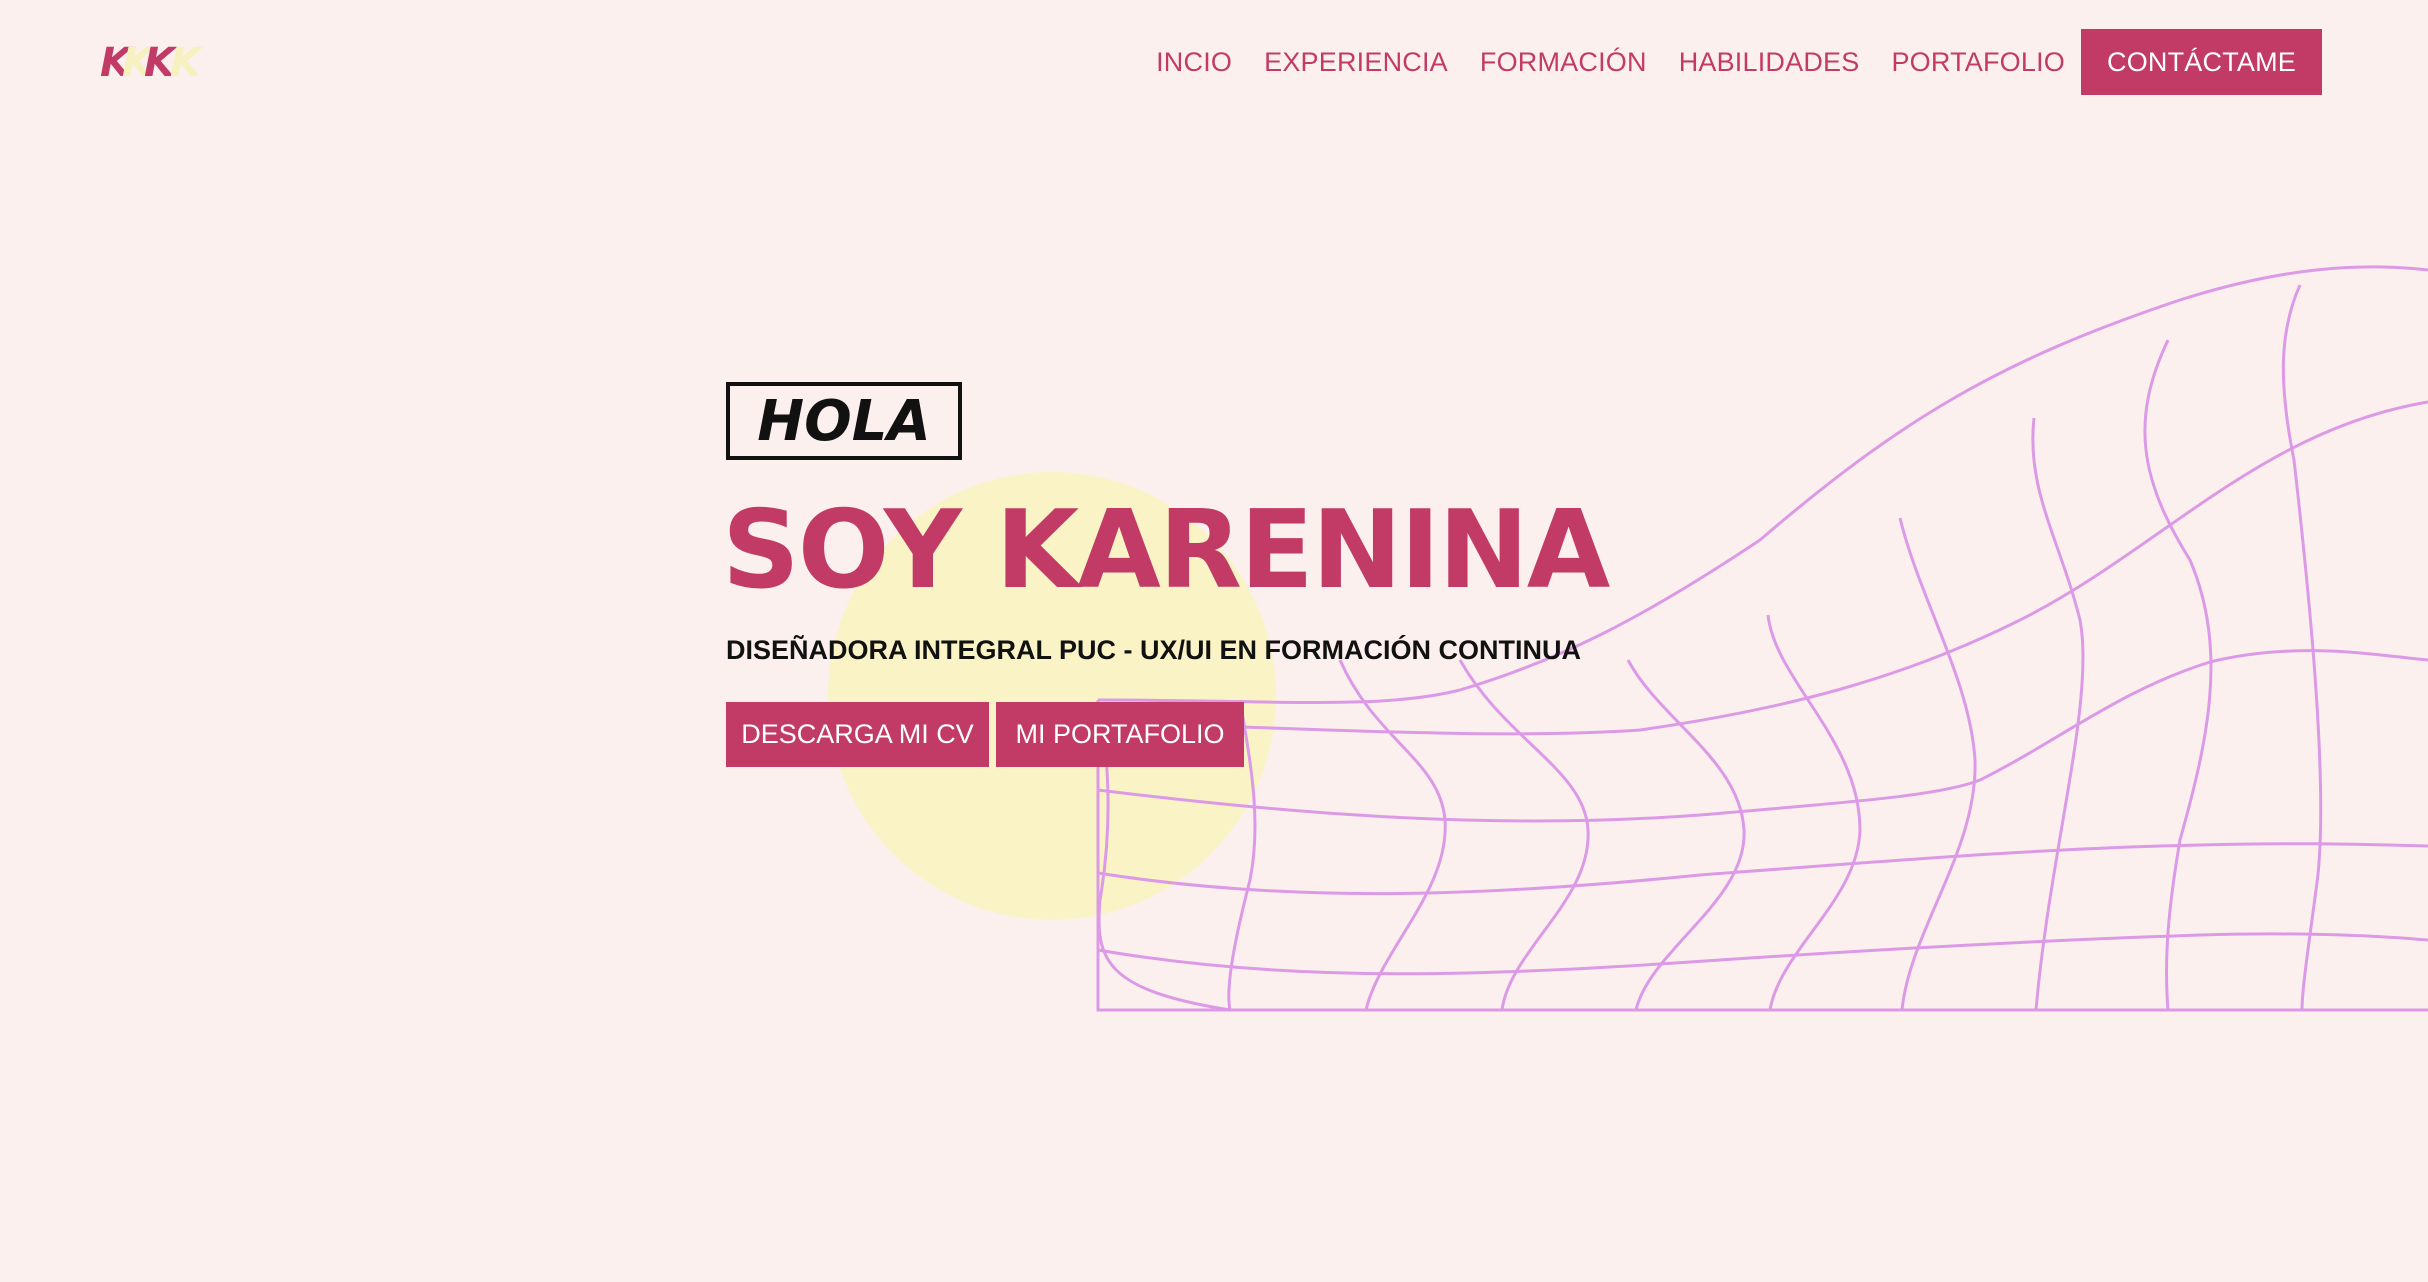  What do you see at coordinates (1166, 550) in the screenshot?
I see `hero-title: SOY KARENINA` at bounding box center [1166, 550].